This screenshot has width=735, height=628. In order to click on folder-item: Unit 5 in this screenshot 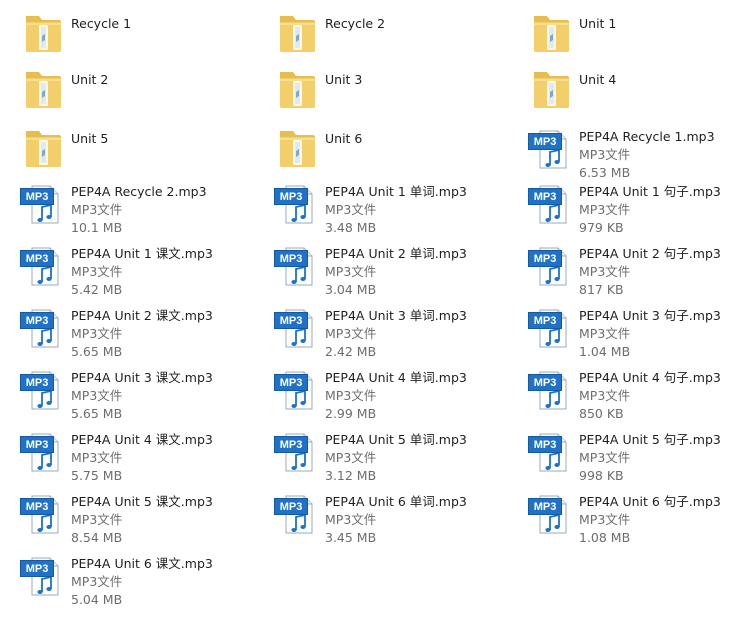, I will do `click(140, 153)`.